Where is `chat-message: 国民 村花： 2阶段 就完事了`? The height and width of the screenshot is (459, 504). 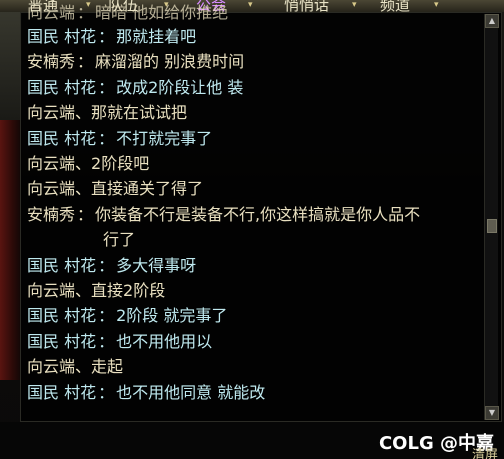
chat-message: 国民 村花： 2阶段 就完事了 is located at coordinates (127, 316).